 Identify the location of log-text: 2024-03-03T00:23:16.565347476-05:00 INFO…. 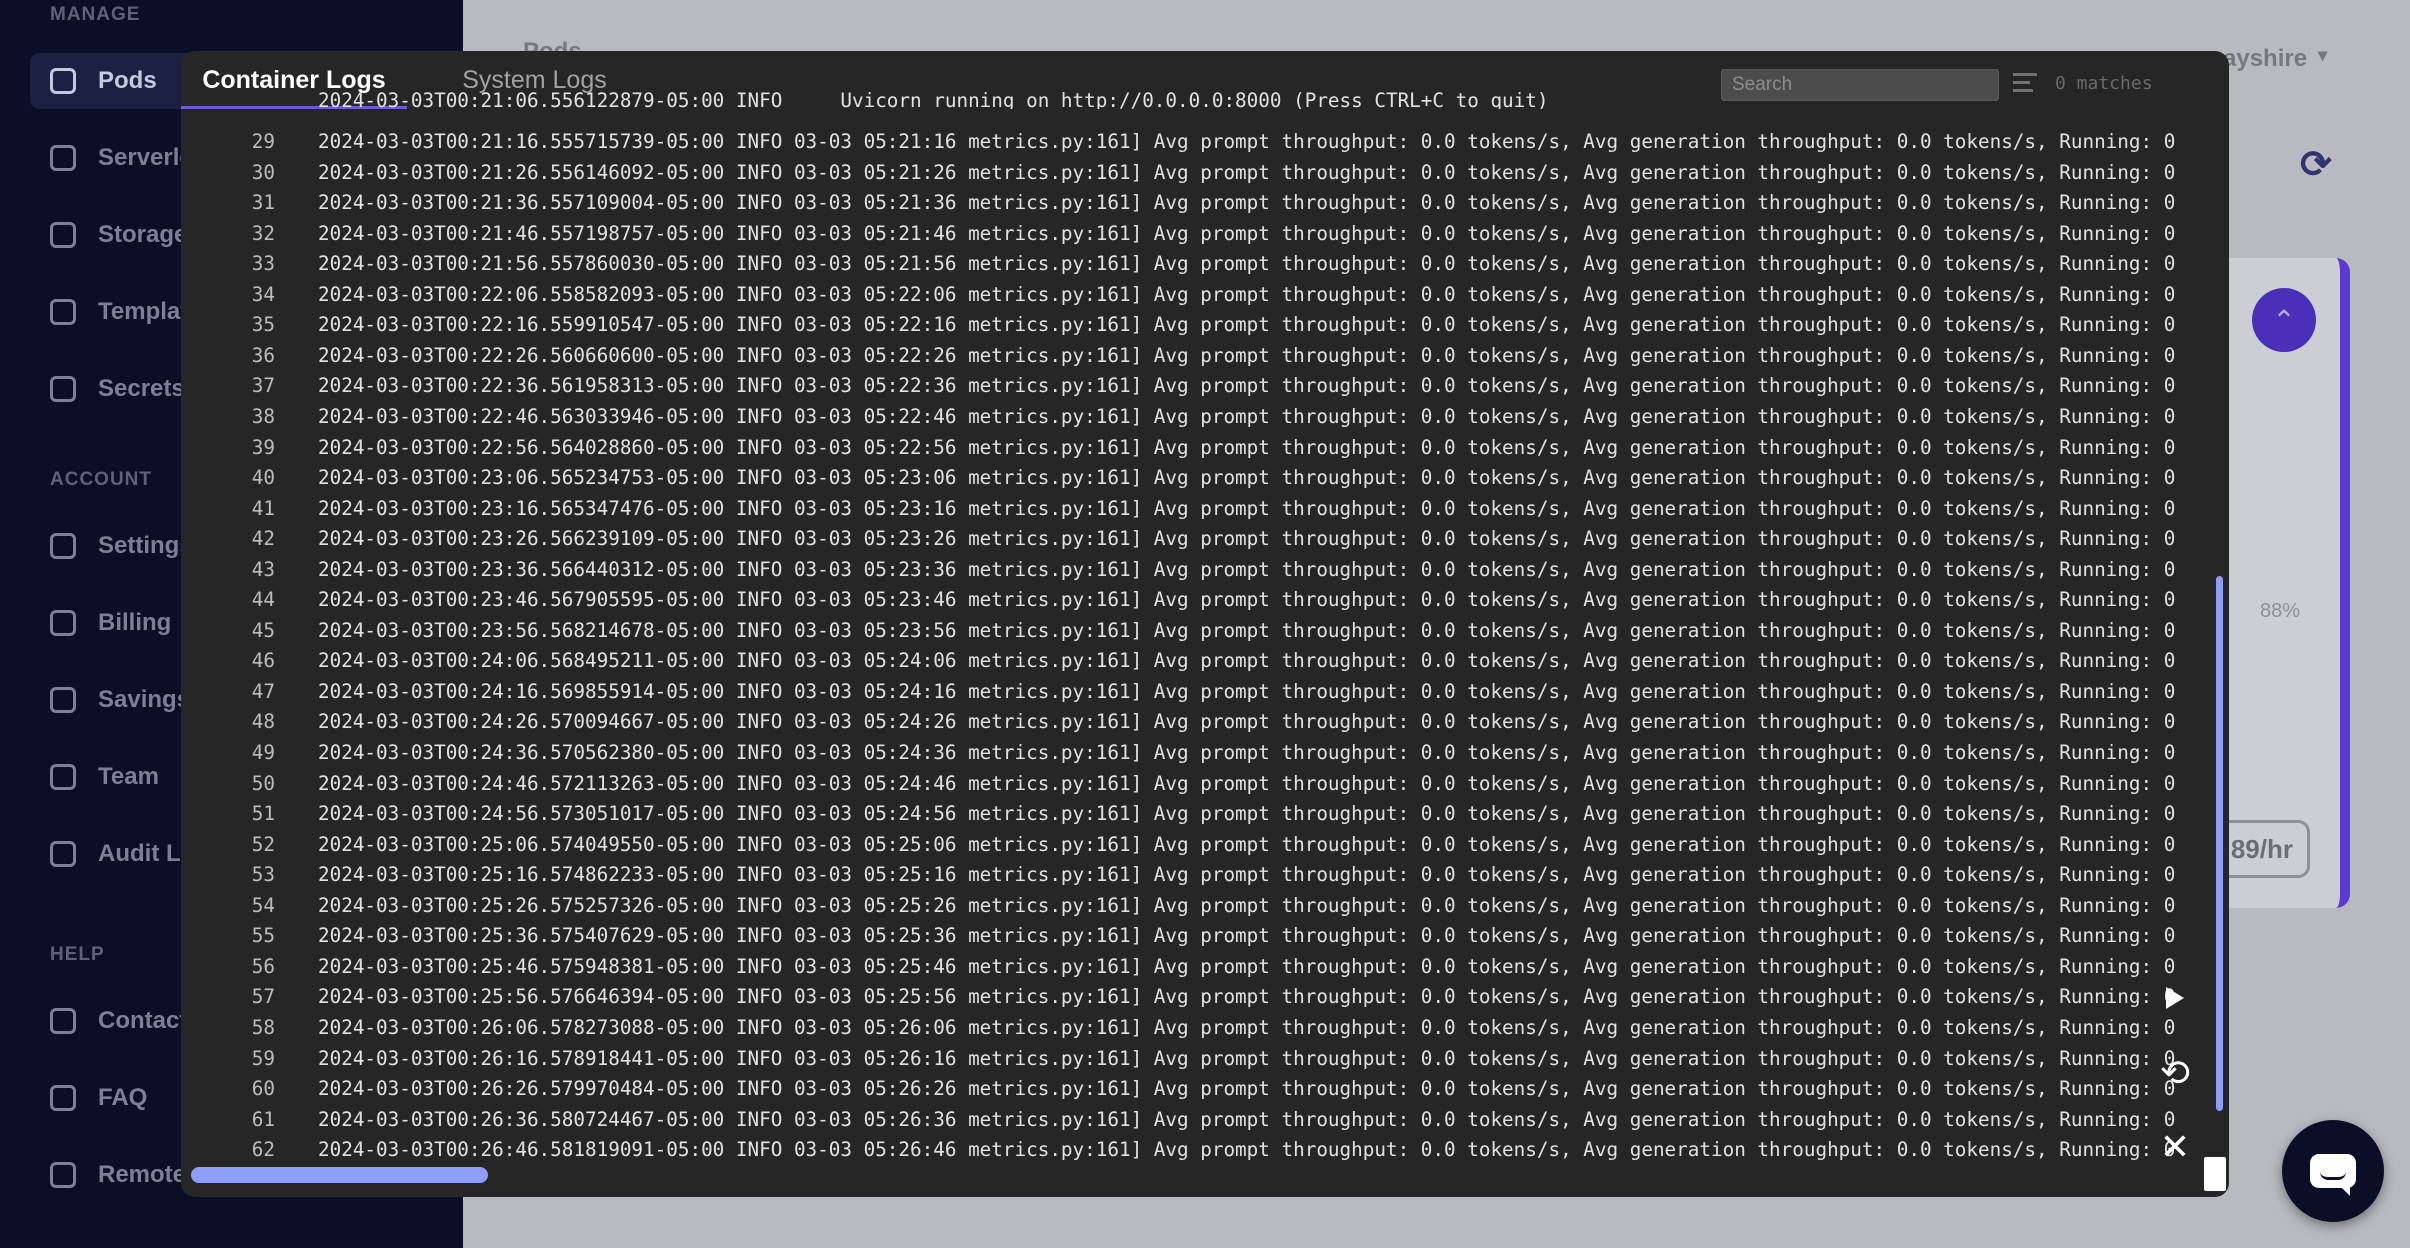
(1253, 508).